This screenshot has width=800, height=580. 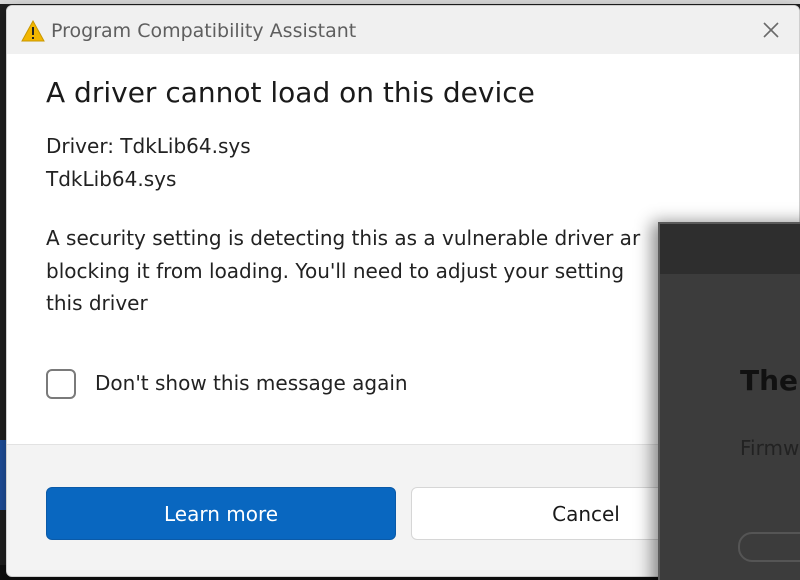 I want to click on driver-name-text: Driver: TdkLib64.sys, so click(x=148, y=146).